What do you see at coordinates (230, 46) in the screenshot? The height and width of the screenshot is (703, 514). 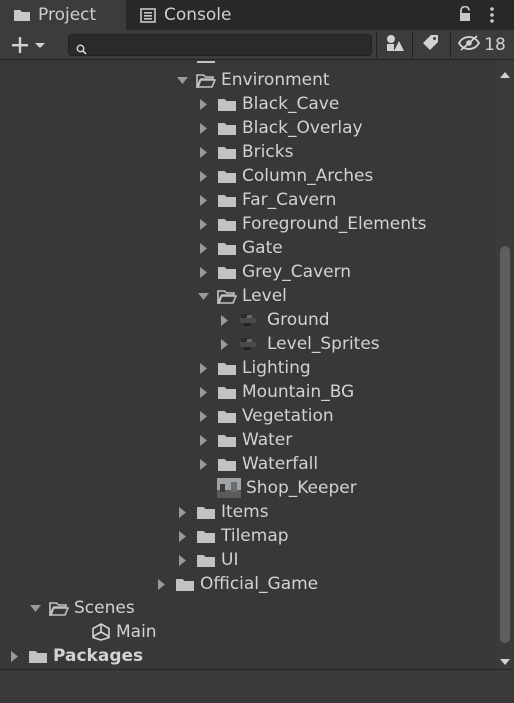 I see `search-input` at bounding box center [230, 46].